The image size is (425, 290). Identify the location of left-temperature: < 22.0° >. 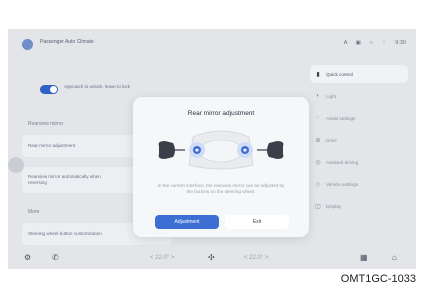
(162, 258).